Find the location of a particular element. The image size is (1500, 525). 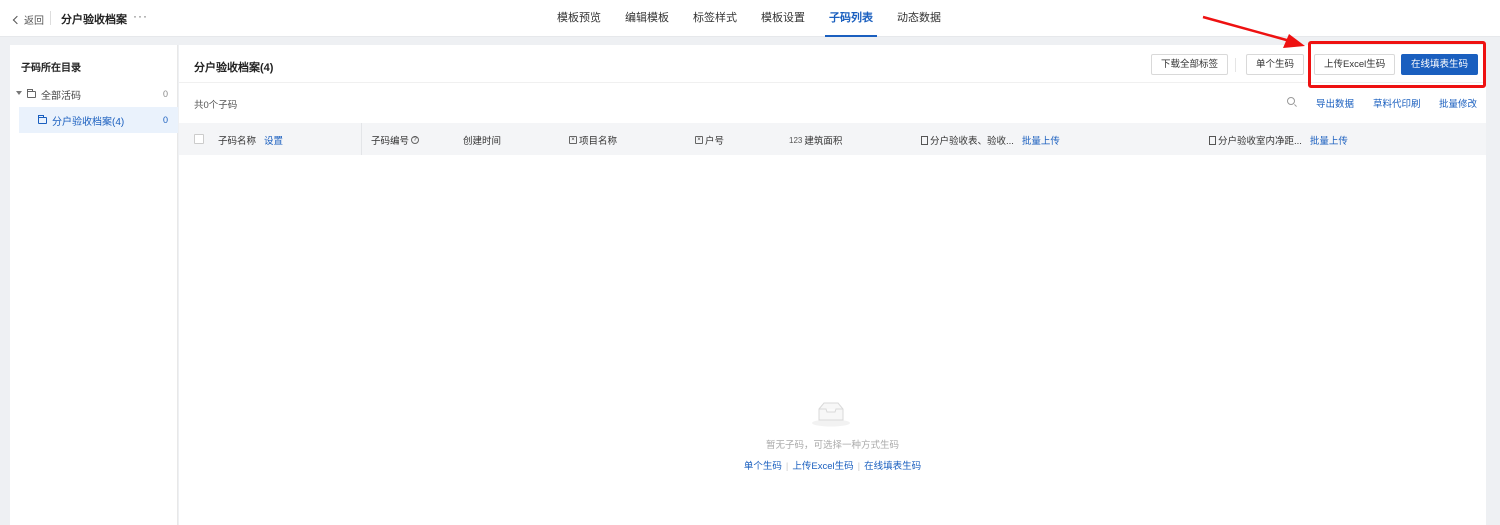

tab-bar: 模板预览 编辑模板 标签样式 模板设置 子码列表 动态数据 is located at coordinates (749, 18).